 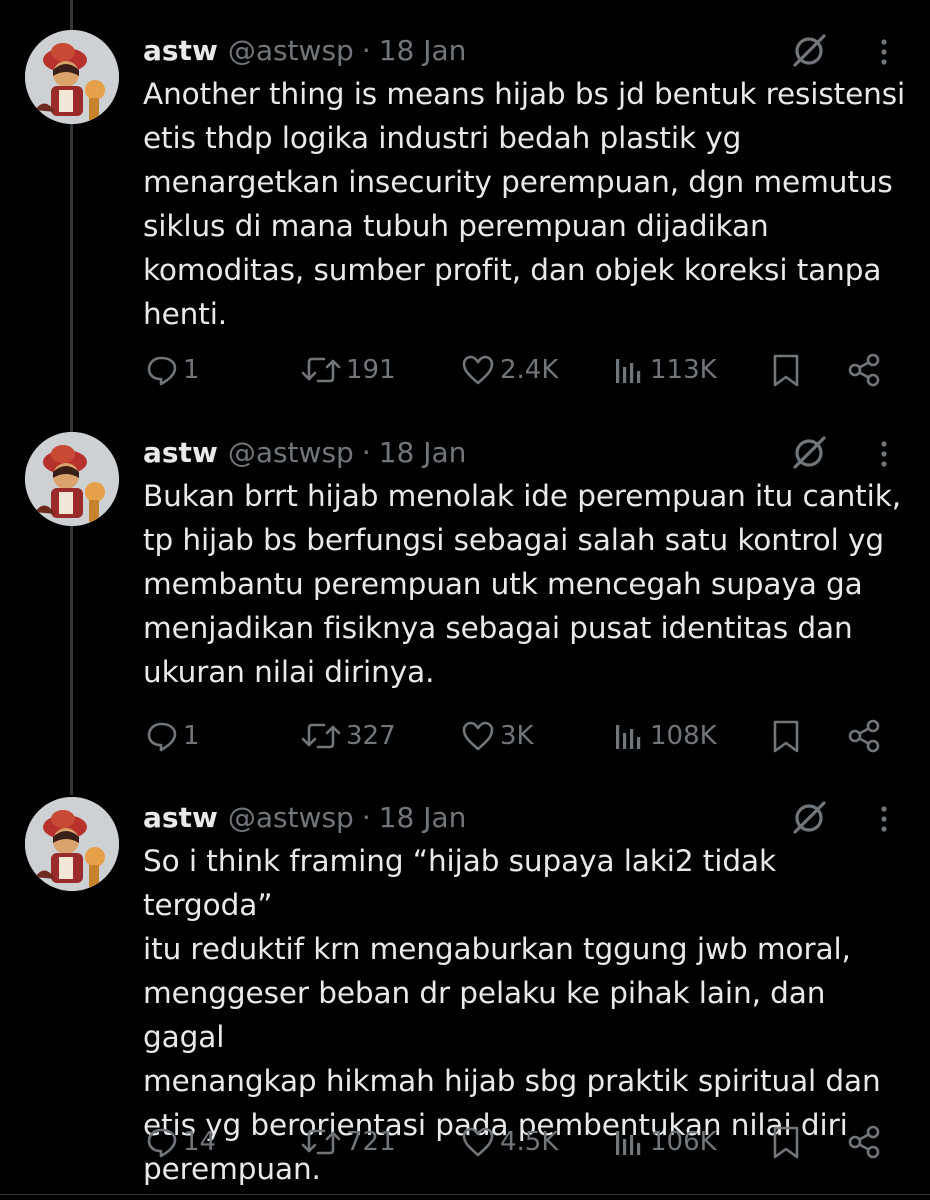 What do you see at coordinates (371, 736) in the screenshot?
I see `repost-count: 327` at bounding box center [371, 736].